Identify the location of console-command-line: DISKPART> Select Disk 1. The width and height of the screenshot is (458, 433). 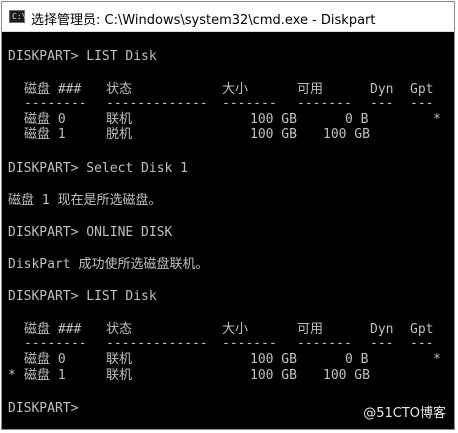
(98, 168).